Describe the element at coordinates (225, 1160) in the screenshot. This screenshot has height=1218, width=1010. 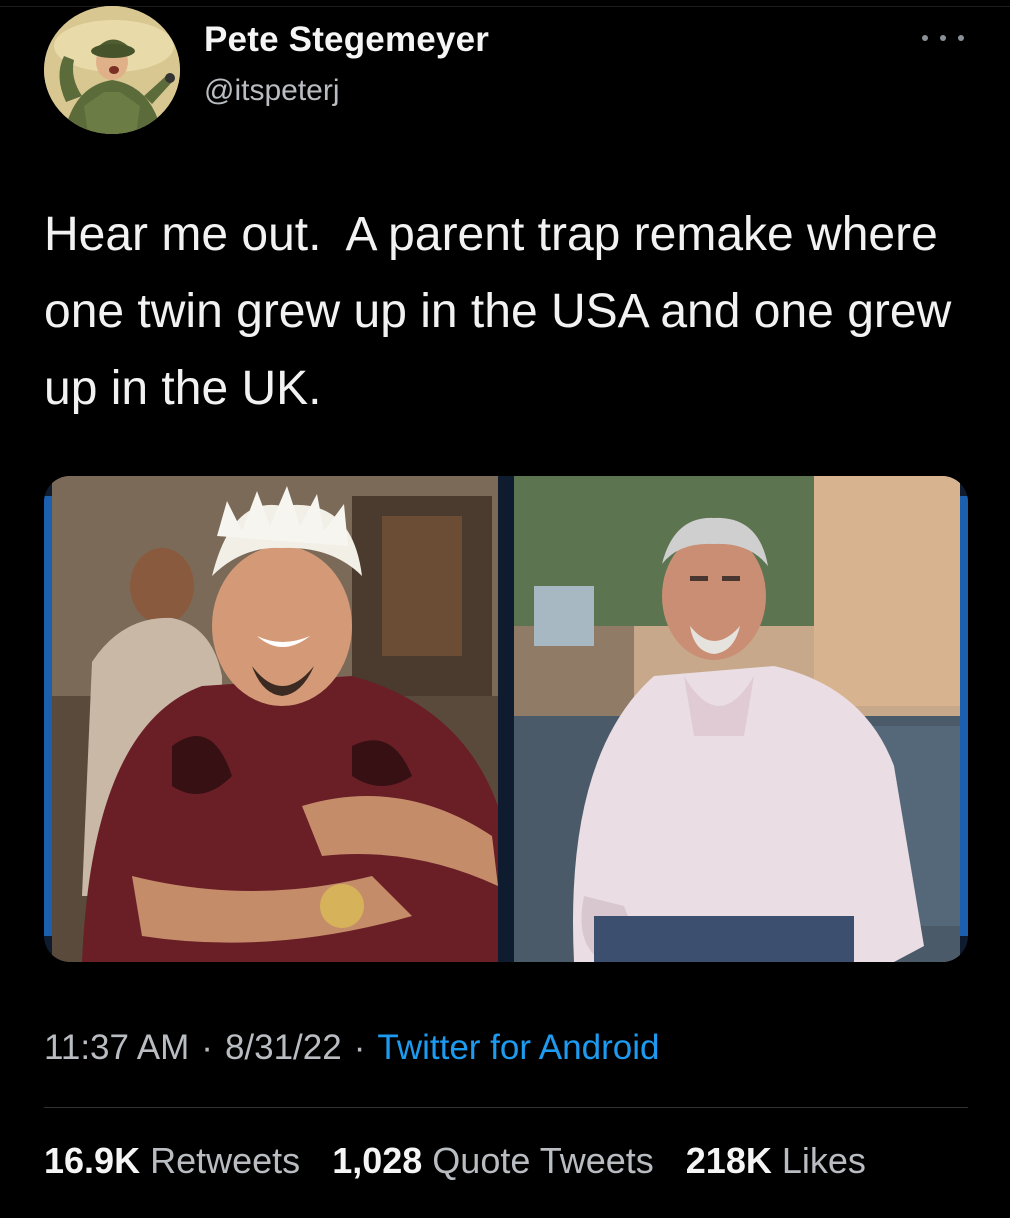
I see `retweets-label: Retweets` at that location.